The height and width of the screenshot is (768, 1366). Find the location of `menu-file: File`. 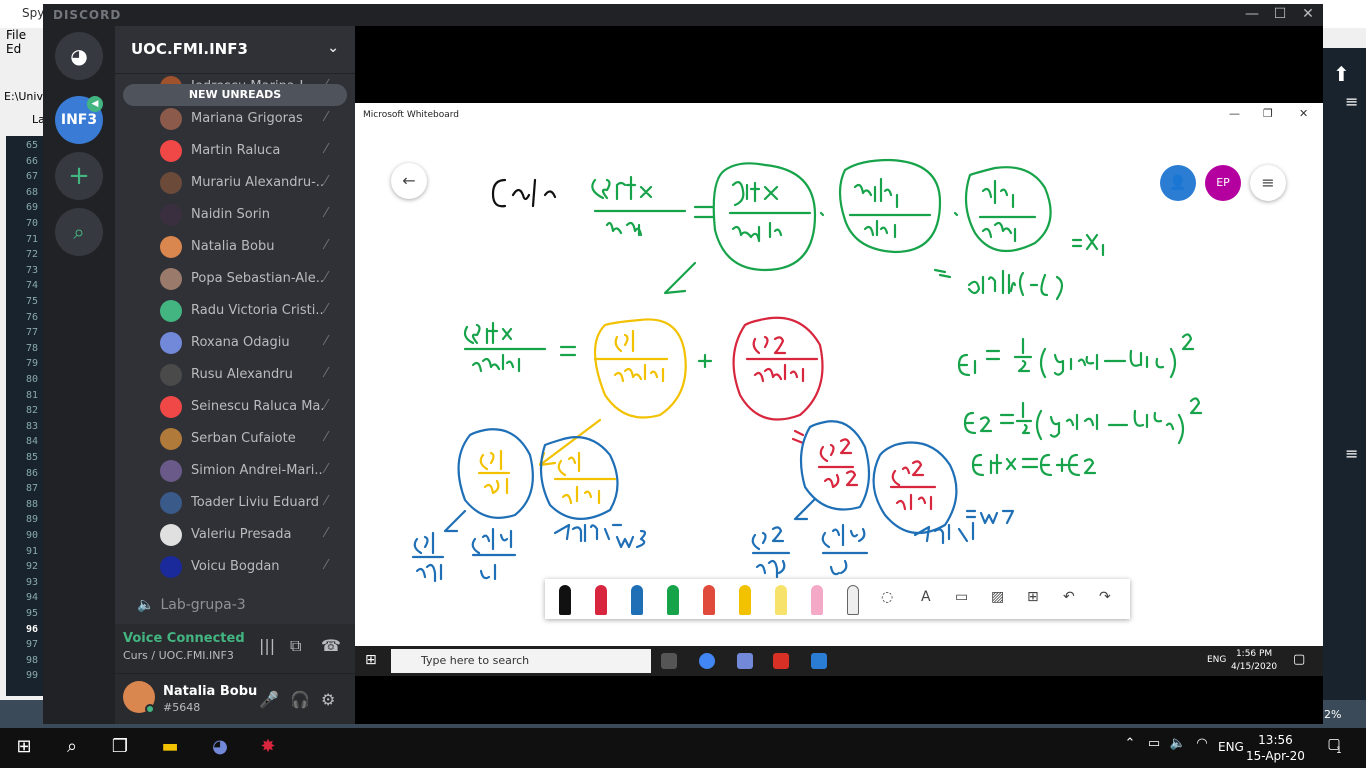

menu-file: File is located at coordinates (16, 35).